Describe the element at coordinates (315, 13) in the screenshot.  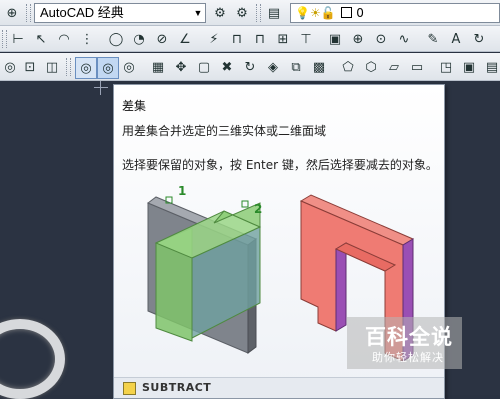
I see `layer-state-icons: 💡☀🔓` at that location.